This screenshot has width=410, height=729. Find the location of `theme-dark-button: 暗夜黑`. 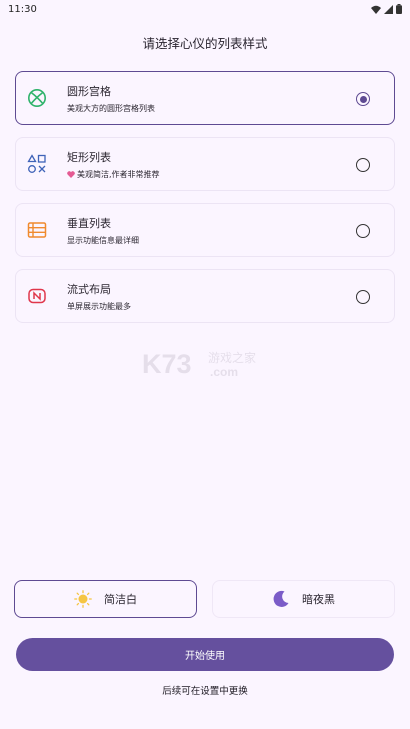

theme-dark-button: 暗夜黑 is located at coordinates (303, 599).